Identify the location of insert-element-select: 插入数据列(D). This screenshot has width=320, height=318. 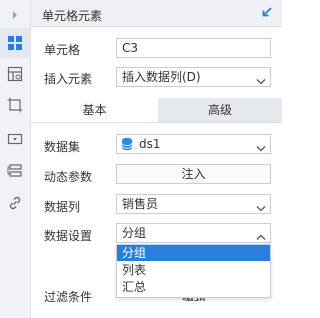
(193, 77).